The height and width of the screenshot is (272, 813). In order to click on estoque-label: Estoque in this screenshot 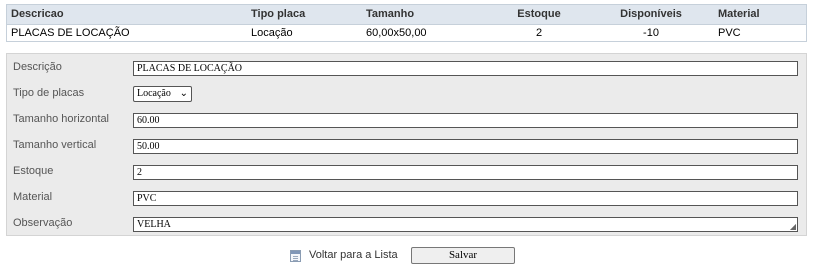, I will do `click(33, 171)`.